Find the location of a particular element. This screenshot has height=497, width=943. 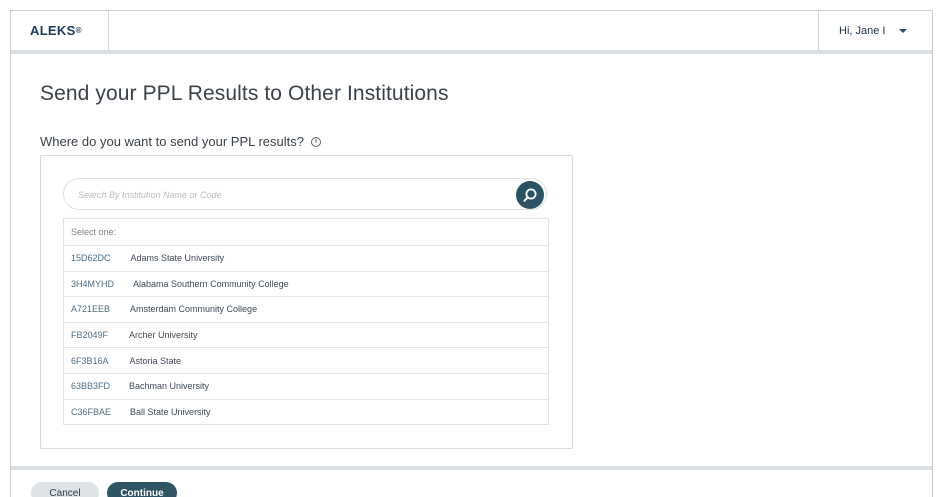

institution-code: C36FBAE is located at coordinates (91, 412).